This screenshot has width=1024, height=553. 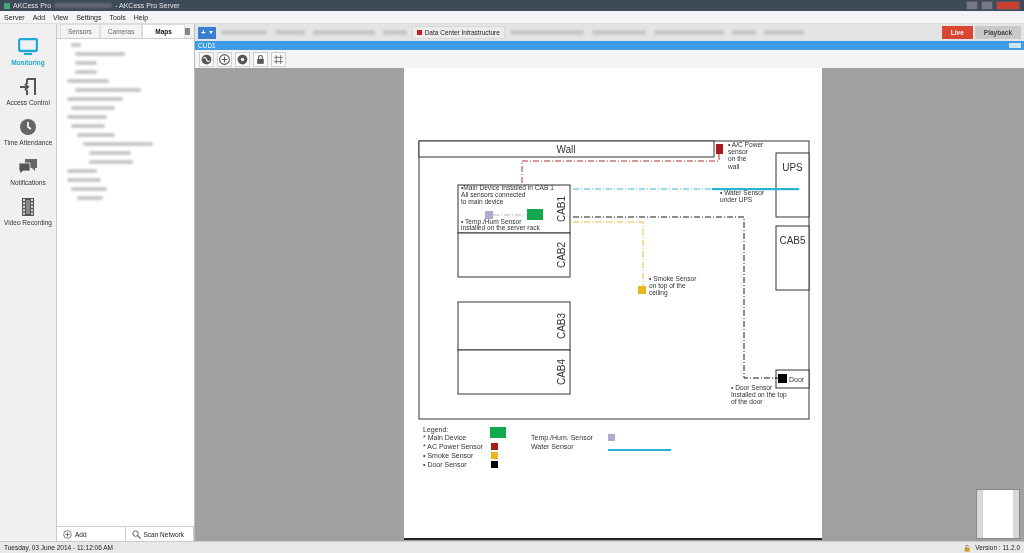 What do you see at coordinates (514, 372) in the screenshot?
I see `cabinet: CAB4` at bounding box center [514, 372].